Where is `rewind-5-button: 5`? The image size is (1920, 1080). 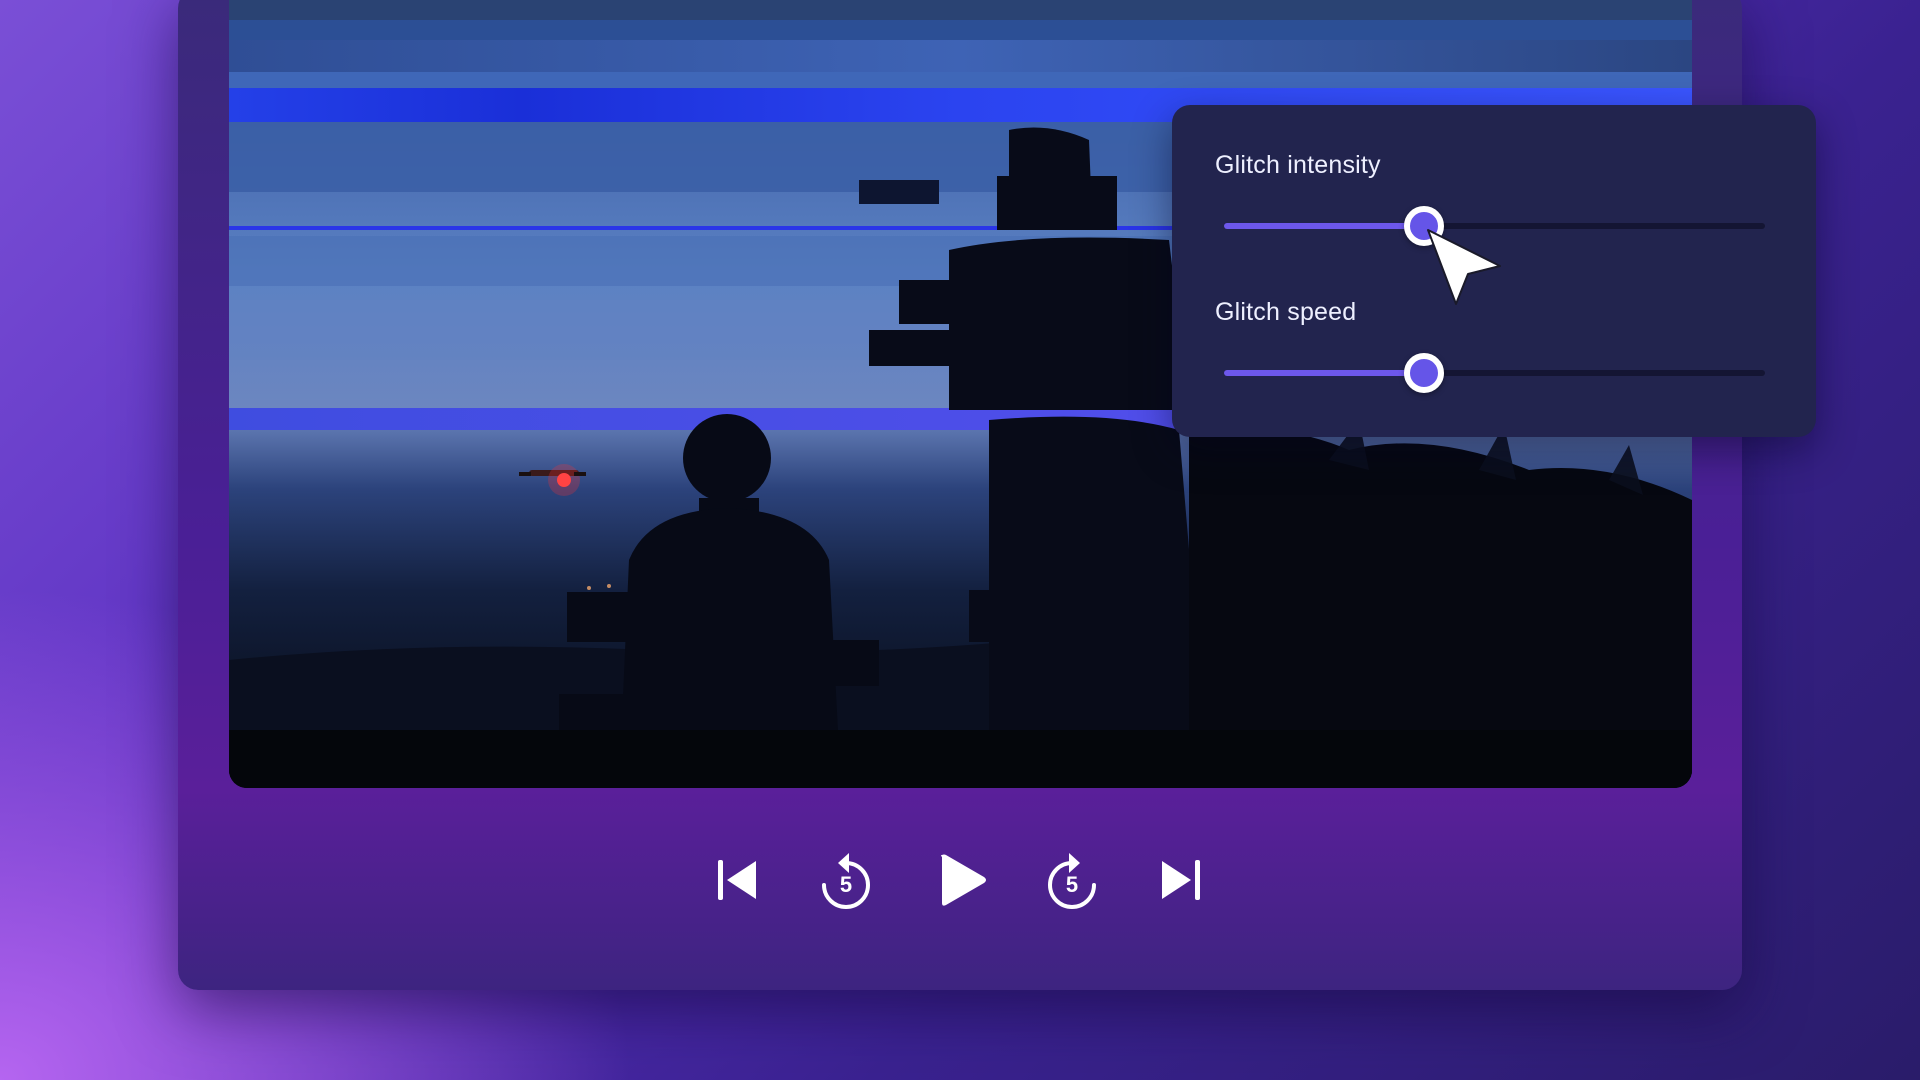
rewind-5-button: 5 is located at coordinates (846, 880).